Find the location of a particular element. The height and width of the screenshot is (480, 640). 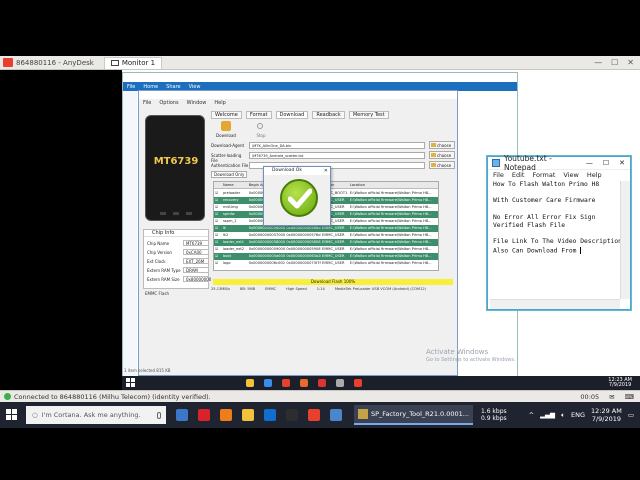

text-cursor is located at coordinates (581, 250).